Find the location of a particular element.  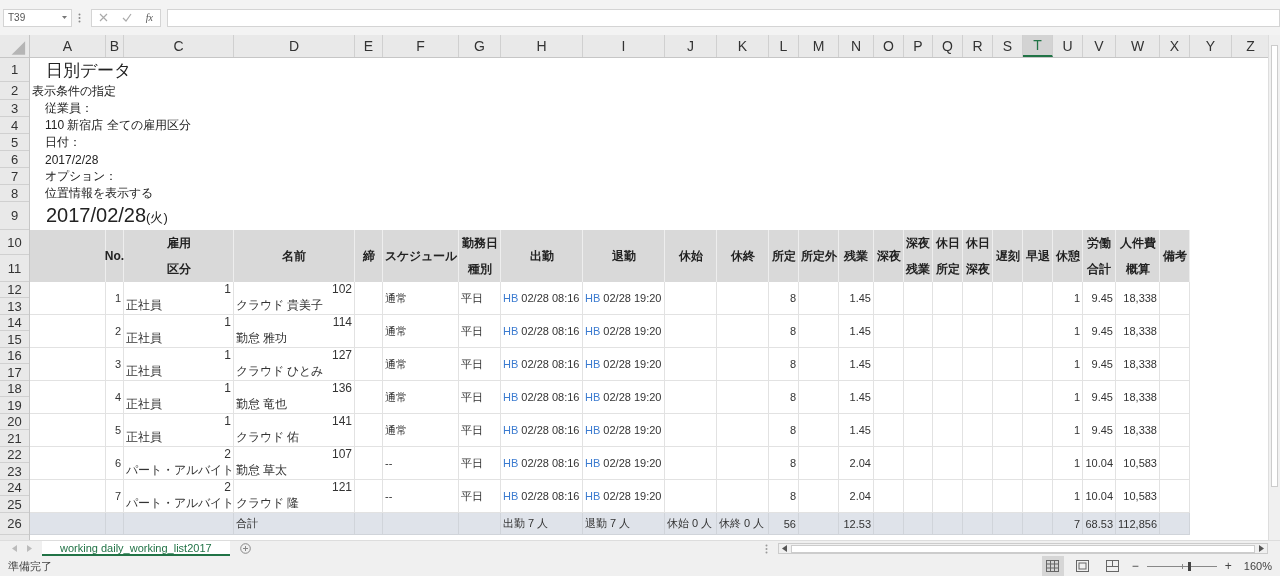

row-number: 15 is located at coordinates (14, 339).